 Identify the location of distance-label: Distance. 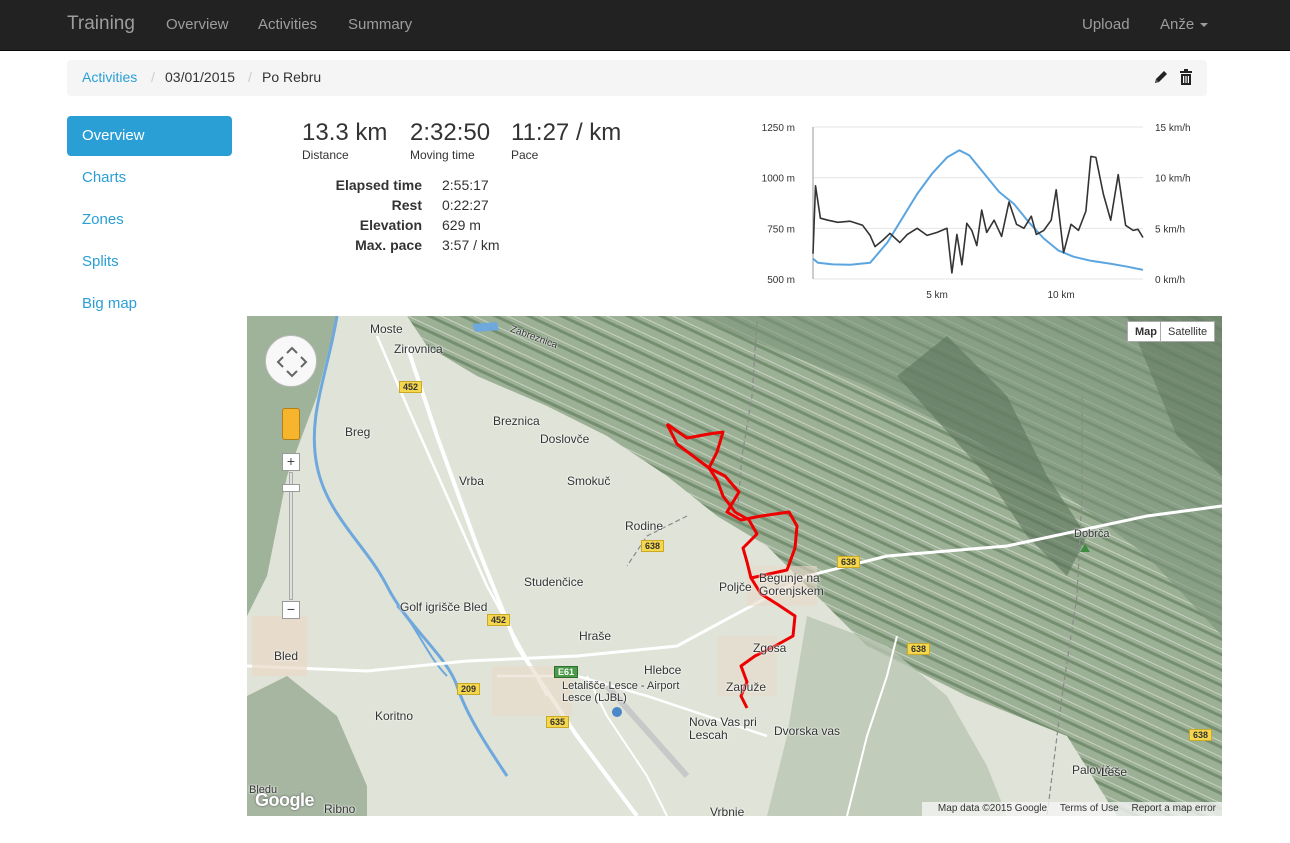
(325, 155).